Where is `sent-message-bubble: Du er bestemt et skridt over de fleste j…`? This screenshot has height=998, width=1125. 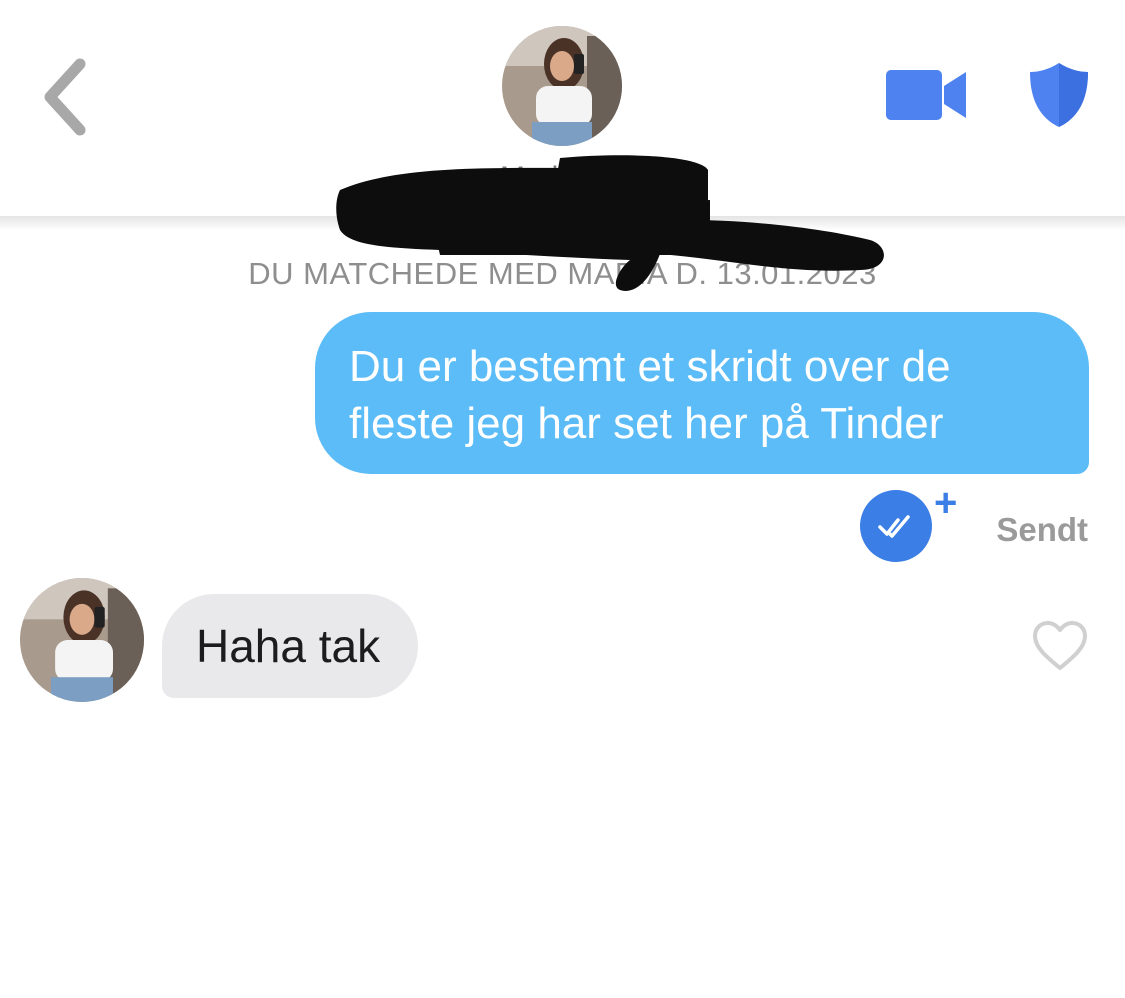 sent-message-bubble: Du er bestemt et skridt over de fleste j… is located at coordinates (702, 393).